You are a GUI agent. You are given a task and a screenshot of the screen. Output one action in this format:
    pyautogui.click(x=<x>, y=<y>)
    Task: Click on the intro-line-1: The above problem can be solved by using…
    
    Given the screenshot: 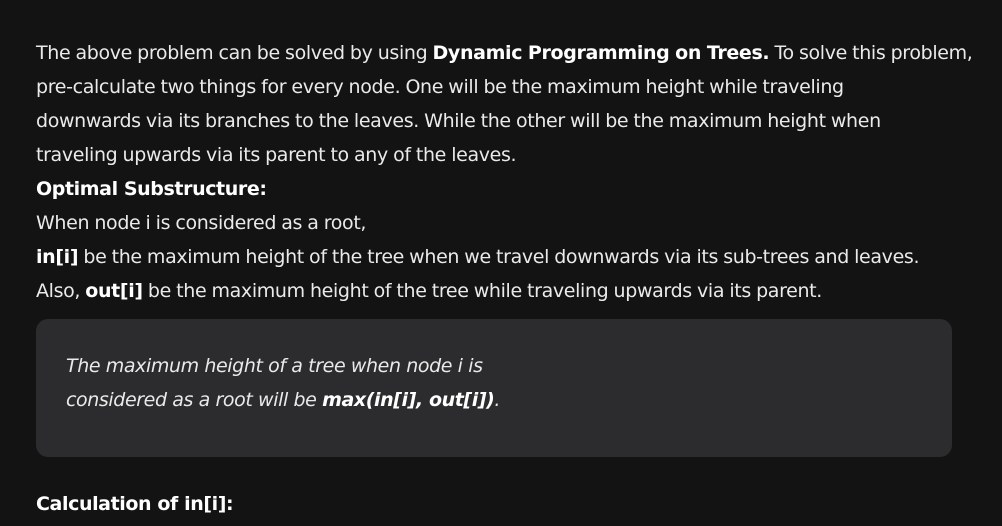 What is the action you would take?
    pyautogui.click(x=504, y=53)
    